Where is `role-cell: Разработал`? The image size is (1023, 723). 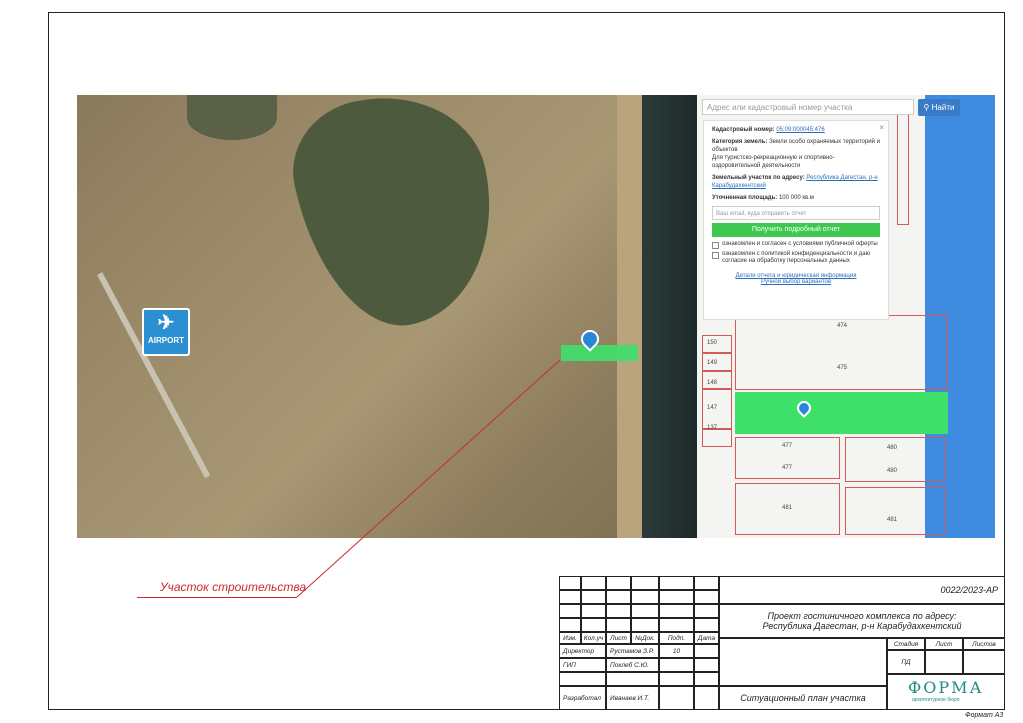
role-cell: Разработал is located at coordinates (582, 698).